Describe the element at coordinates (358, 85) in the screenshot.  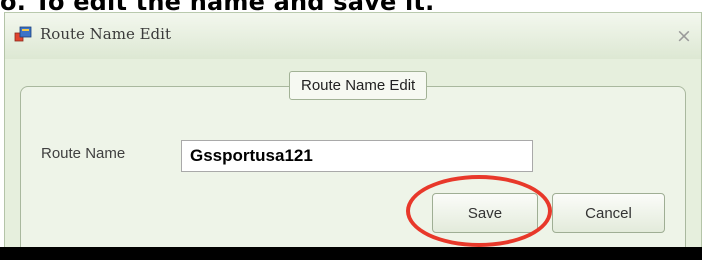
I see `group-legend: Route Name Edit` at that location.